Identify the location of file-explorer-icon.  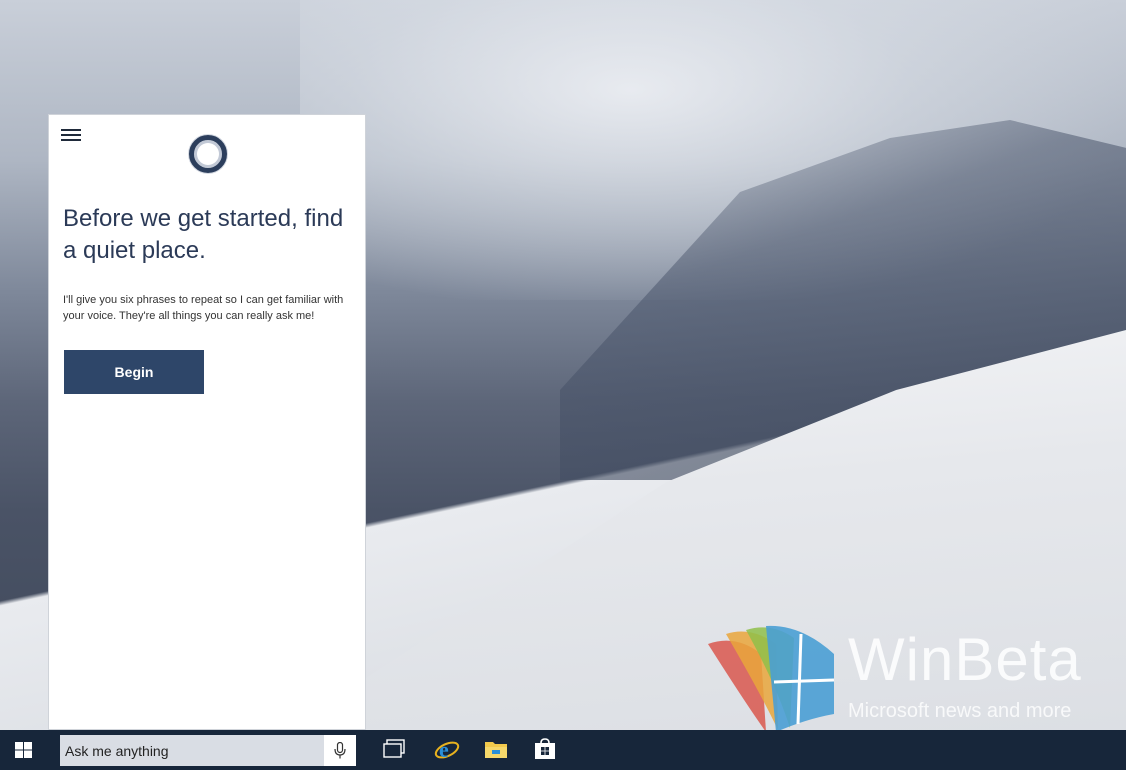
(496, 750).